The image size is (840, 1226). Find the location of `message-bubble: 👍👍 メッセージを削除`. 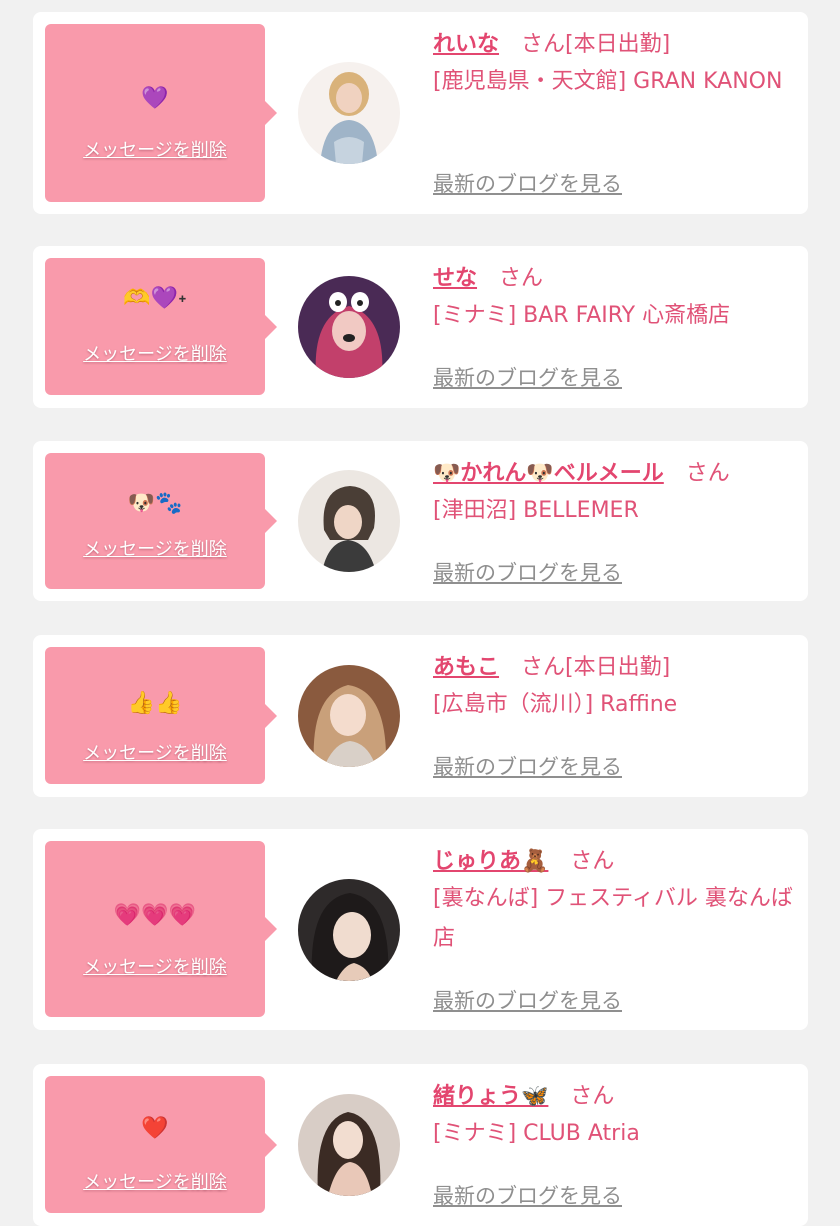

message-bubble: 👍👍 メッセージを削除 is located at coordinates (161, 715).